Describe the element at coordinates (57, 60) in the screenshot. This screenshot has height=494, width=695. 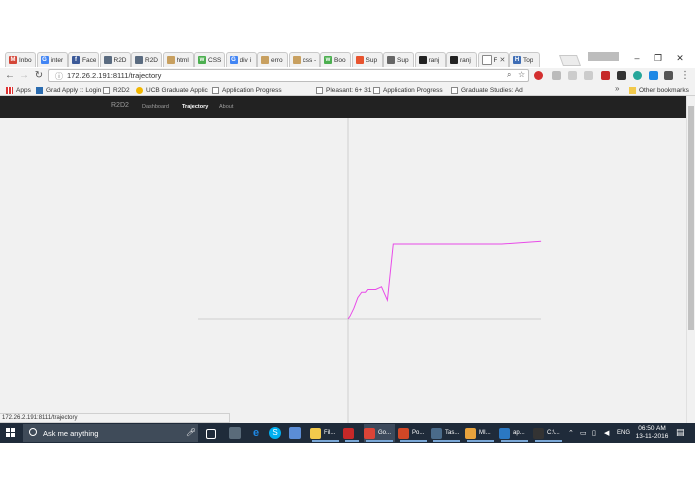
I see `tab-label: inter` at that location.